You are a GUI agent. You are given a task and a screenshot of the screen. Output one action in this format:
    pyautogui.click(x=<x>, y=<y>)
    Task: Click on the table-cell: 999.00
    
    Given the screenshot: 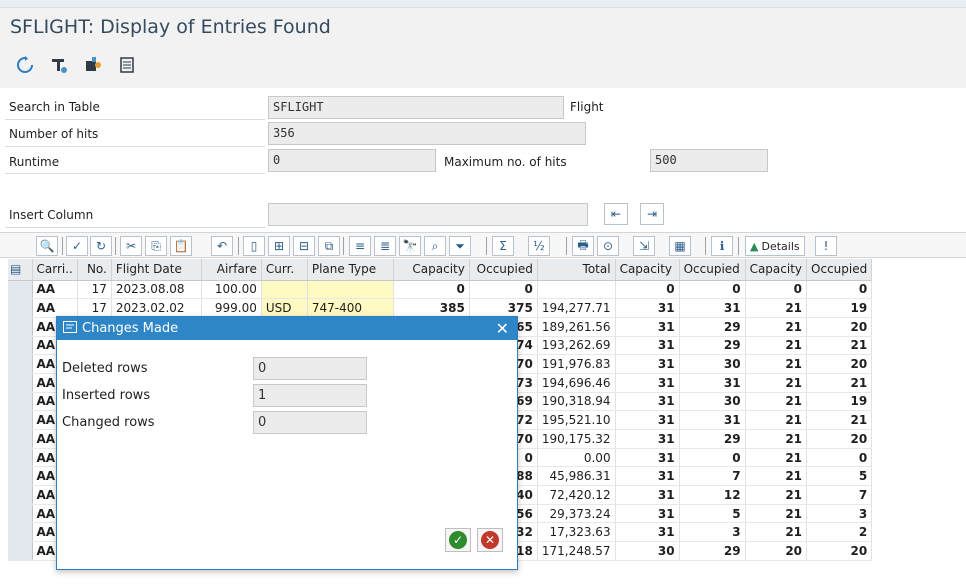 What is the action you would take?
    pyautogui.click(x=231, y=308)
    